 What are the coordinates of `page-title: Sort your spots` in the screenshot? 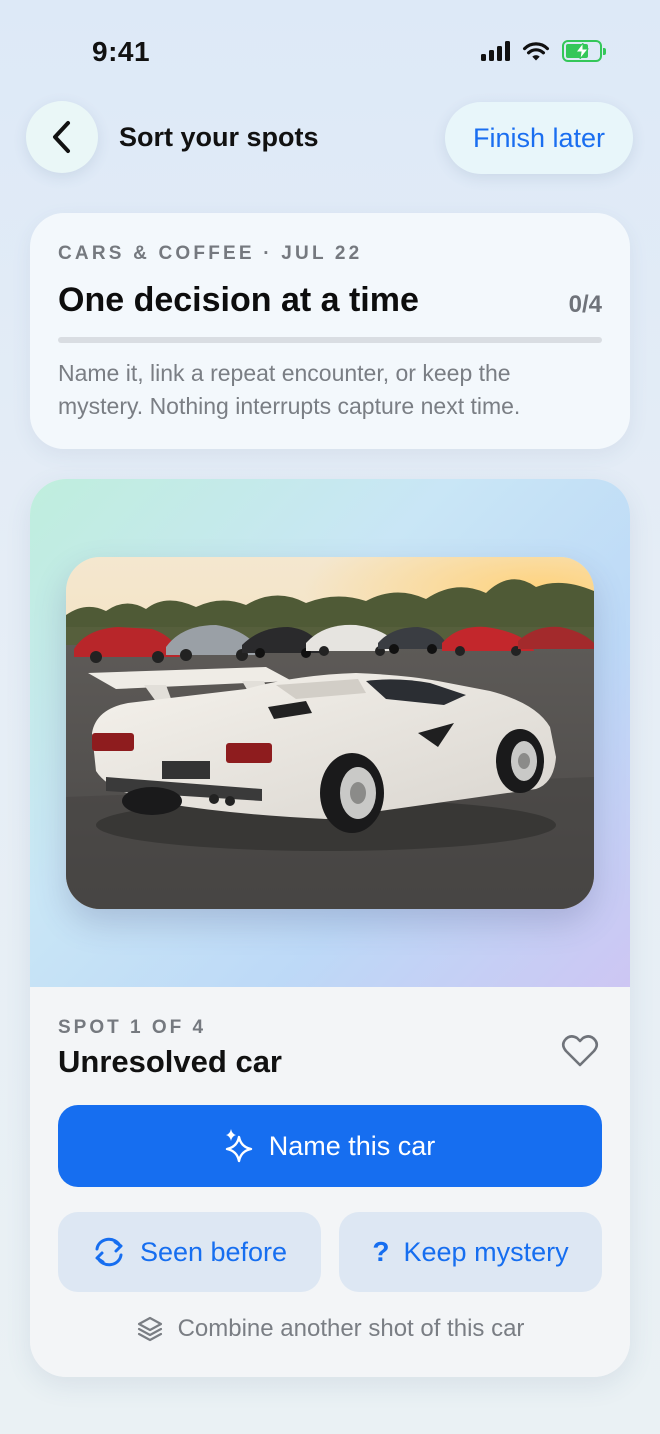 It's located at (219, 137).